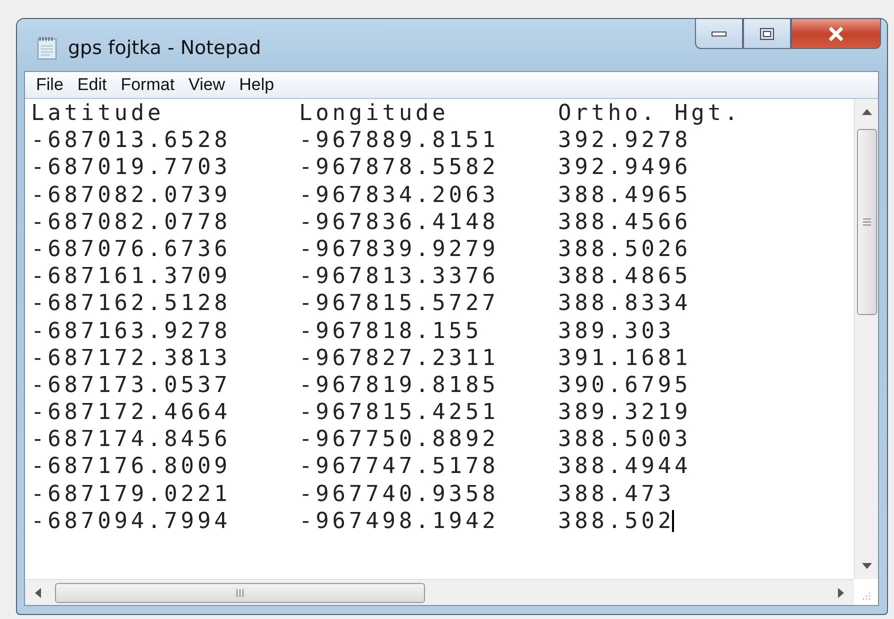 This screenshot has height=619, width=894. Describe the element at coordinates (616, 494) in the screenshot. I see `text-line-field: 388.473` at that location.